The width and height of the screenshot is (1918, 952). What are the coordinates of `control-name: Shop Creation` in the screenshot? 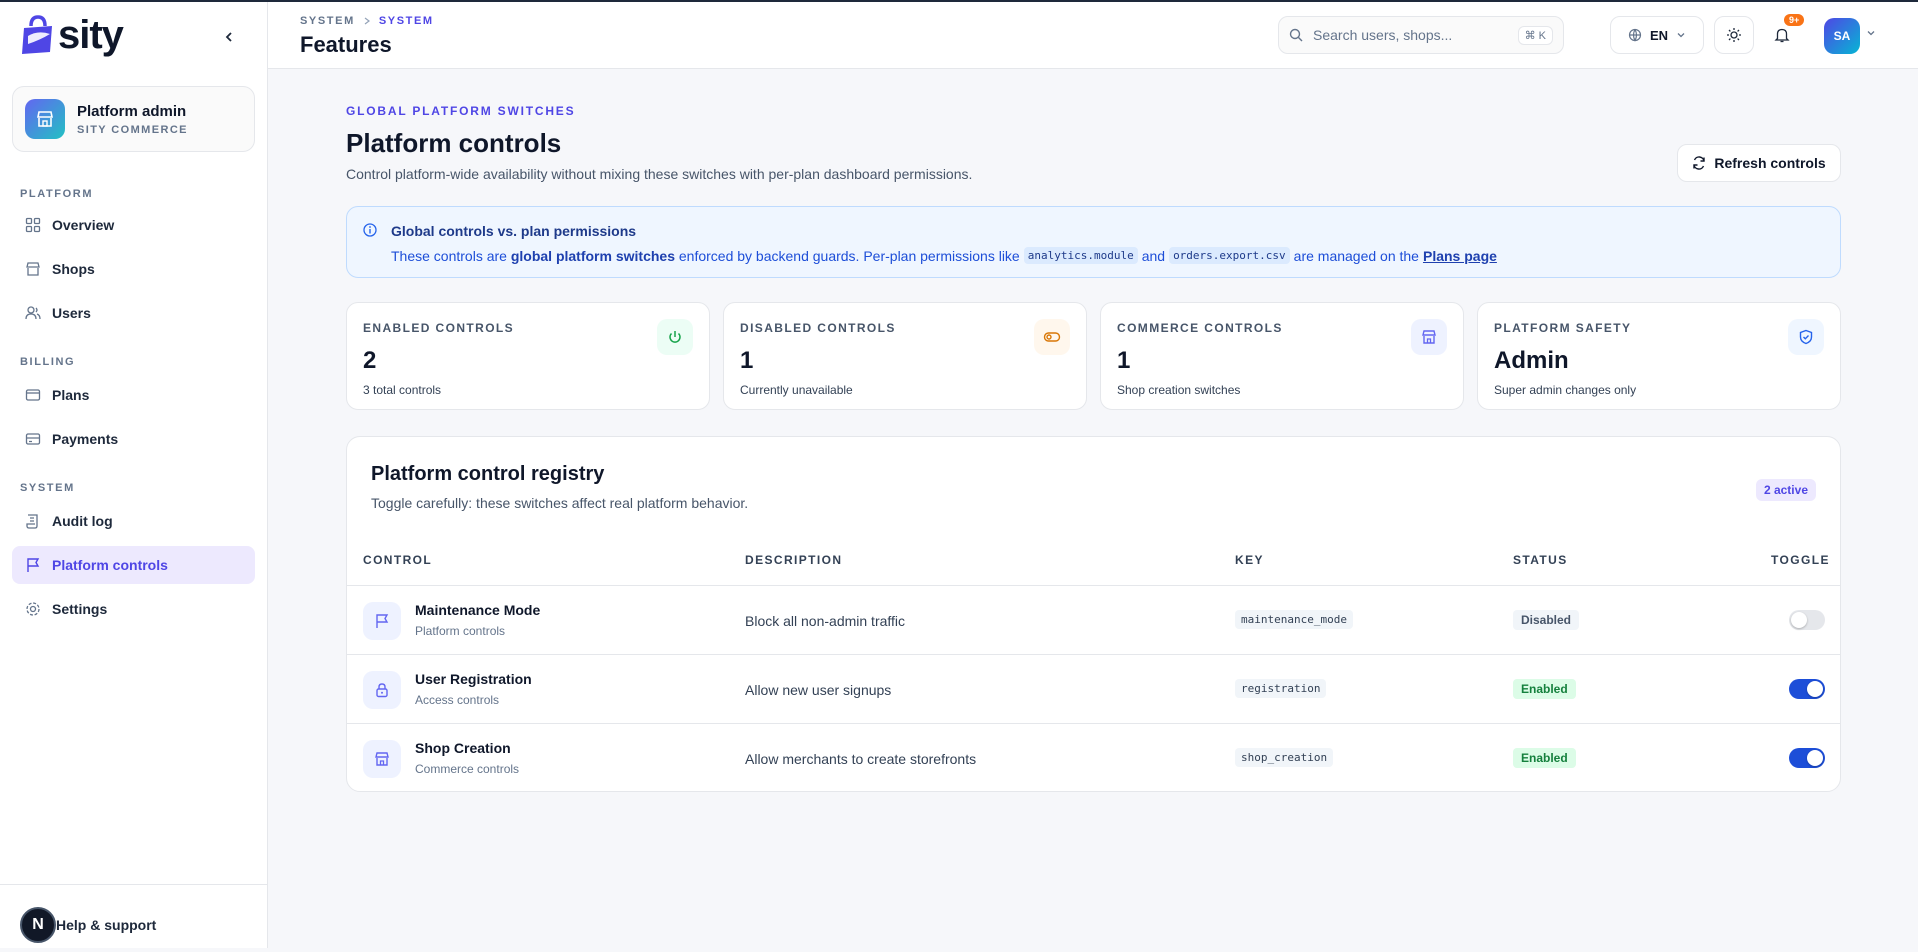 It's located at (463, 748).